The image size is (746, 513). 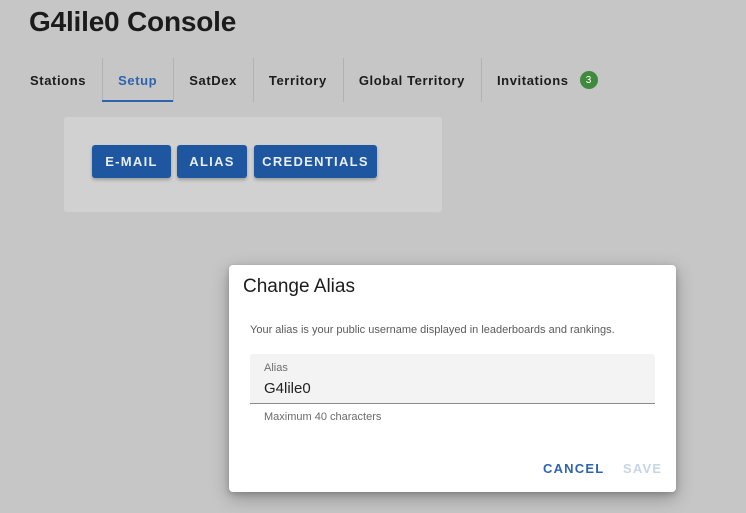 What do you see at coordinates (253, 164) in the screenshot?
I see `setup-panel: E-MAIL ALIAS CREDENTIALS` at bounding box center [253, 164].